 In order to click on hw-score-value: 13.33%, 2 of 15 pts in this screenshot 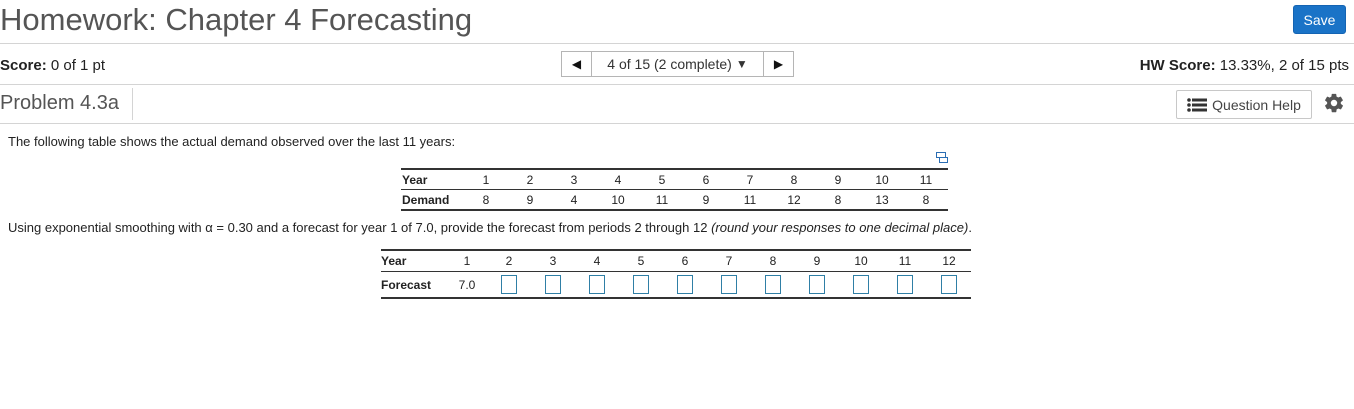, I will do `click(1284, 65)`.